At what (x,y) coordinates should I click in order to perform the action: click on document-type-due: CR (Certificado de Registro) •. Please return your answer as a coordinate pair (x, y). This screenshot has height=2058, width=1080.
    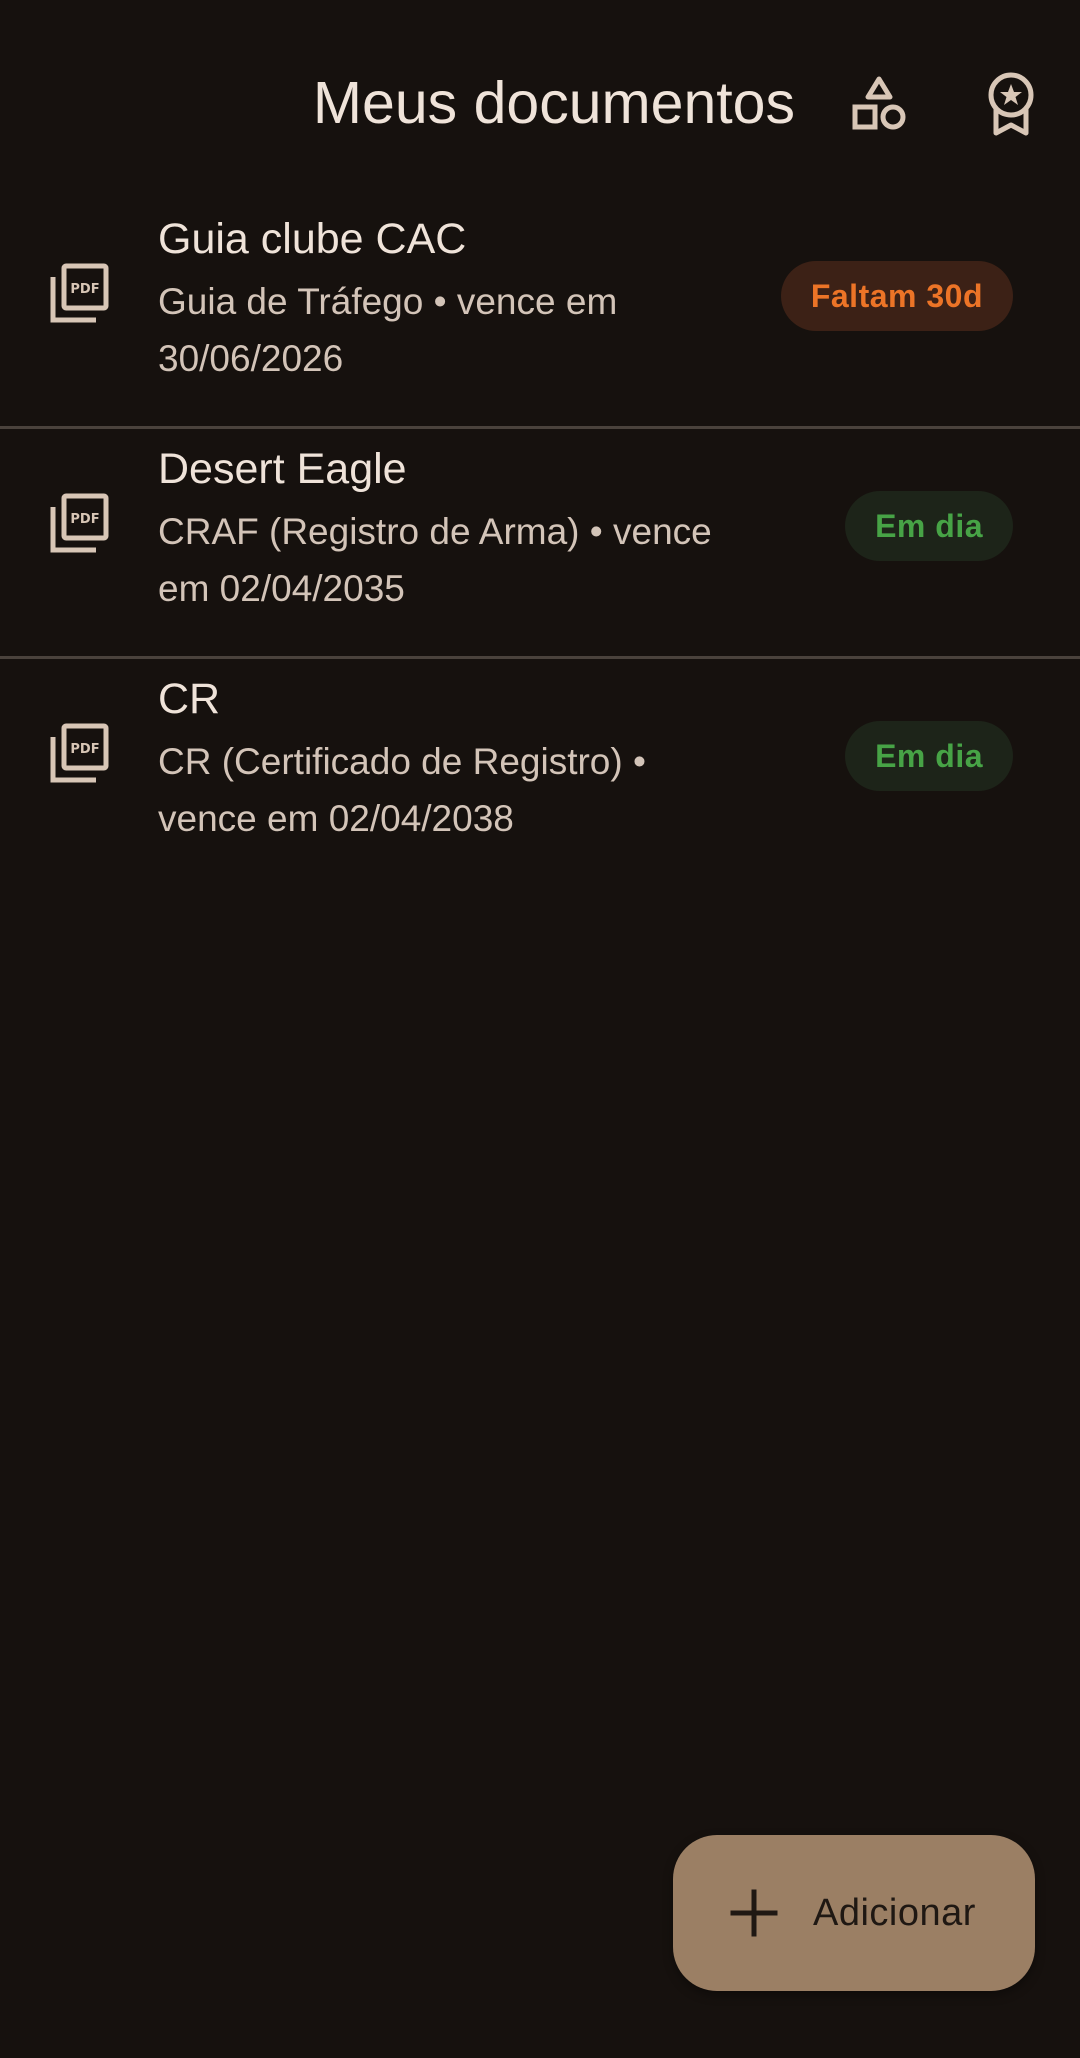
    Looking at the image, I should click on (402, 761).